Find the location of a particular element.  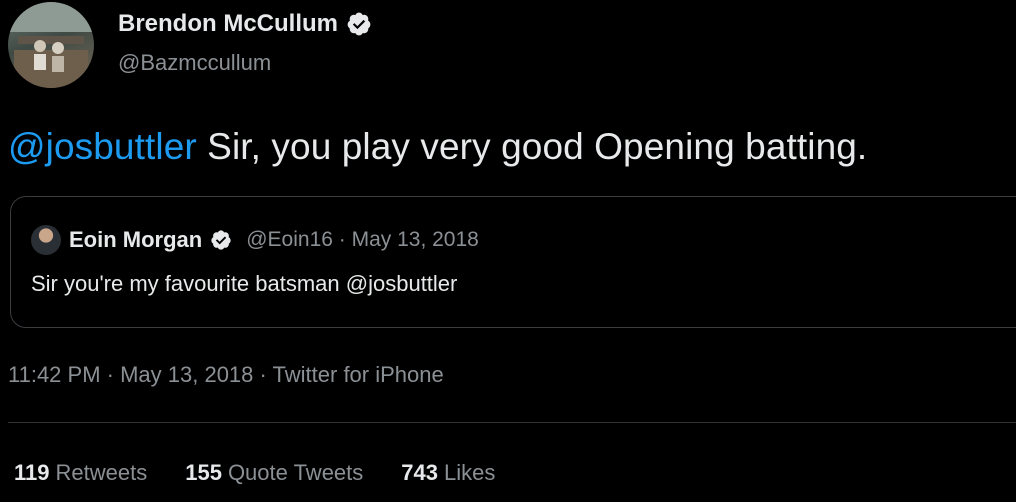

likes-label: Likes is located at coordinates (470, 472).